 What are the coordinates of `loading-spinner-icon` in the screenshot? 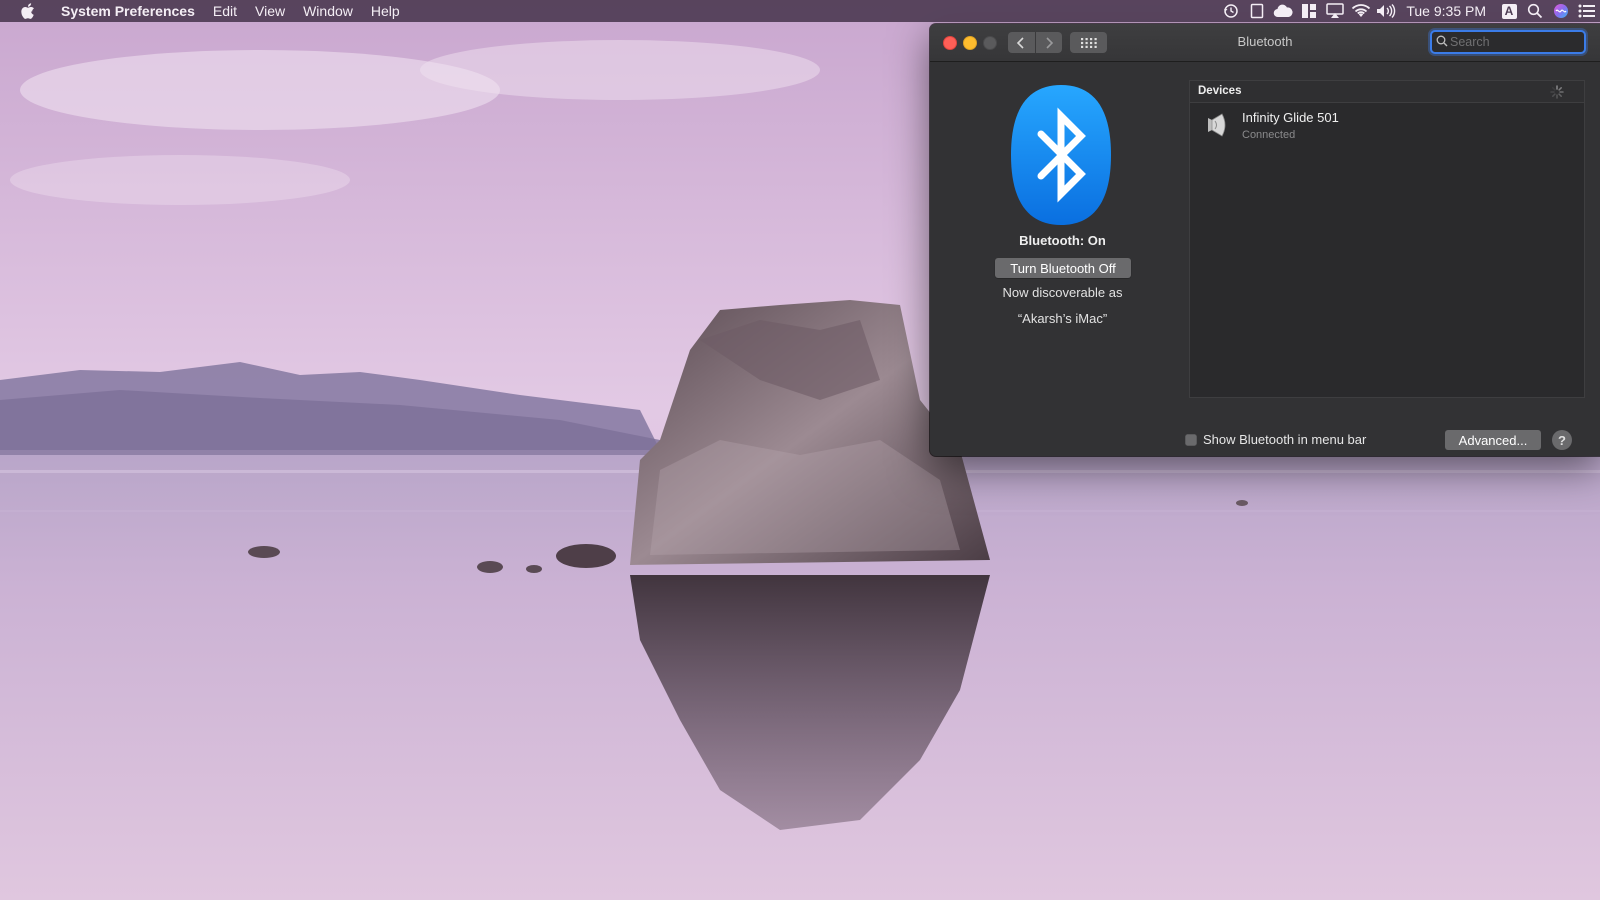 It's located at (1557, 92).